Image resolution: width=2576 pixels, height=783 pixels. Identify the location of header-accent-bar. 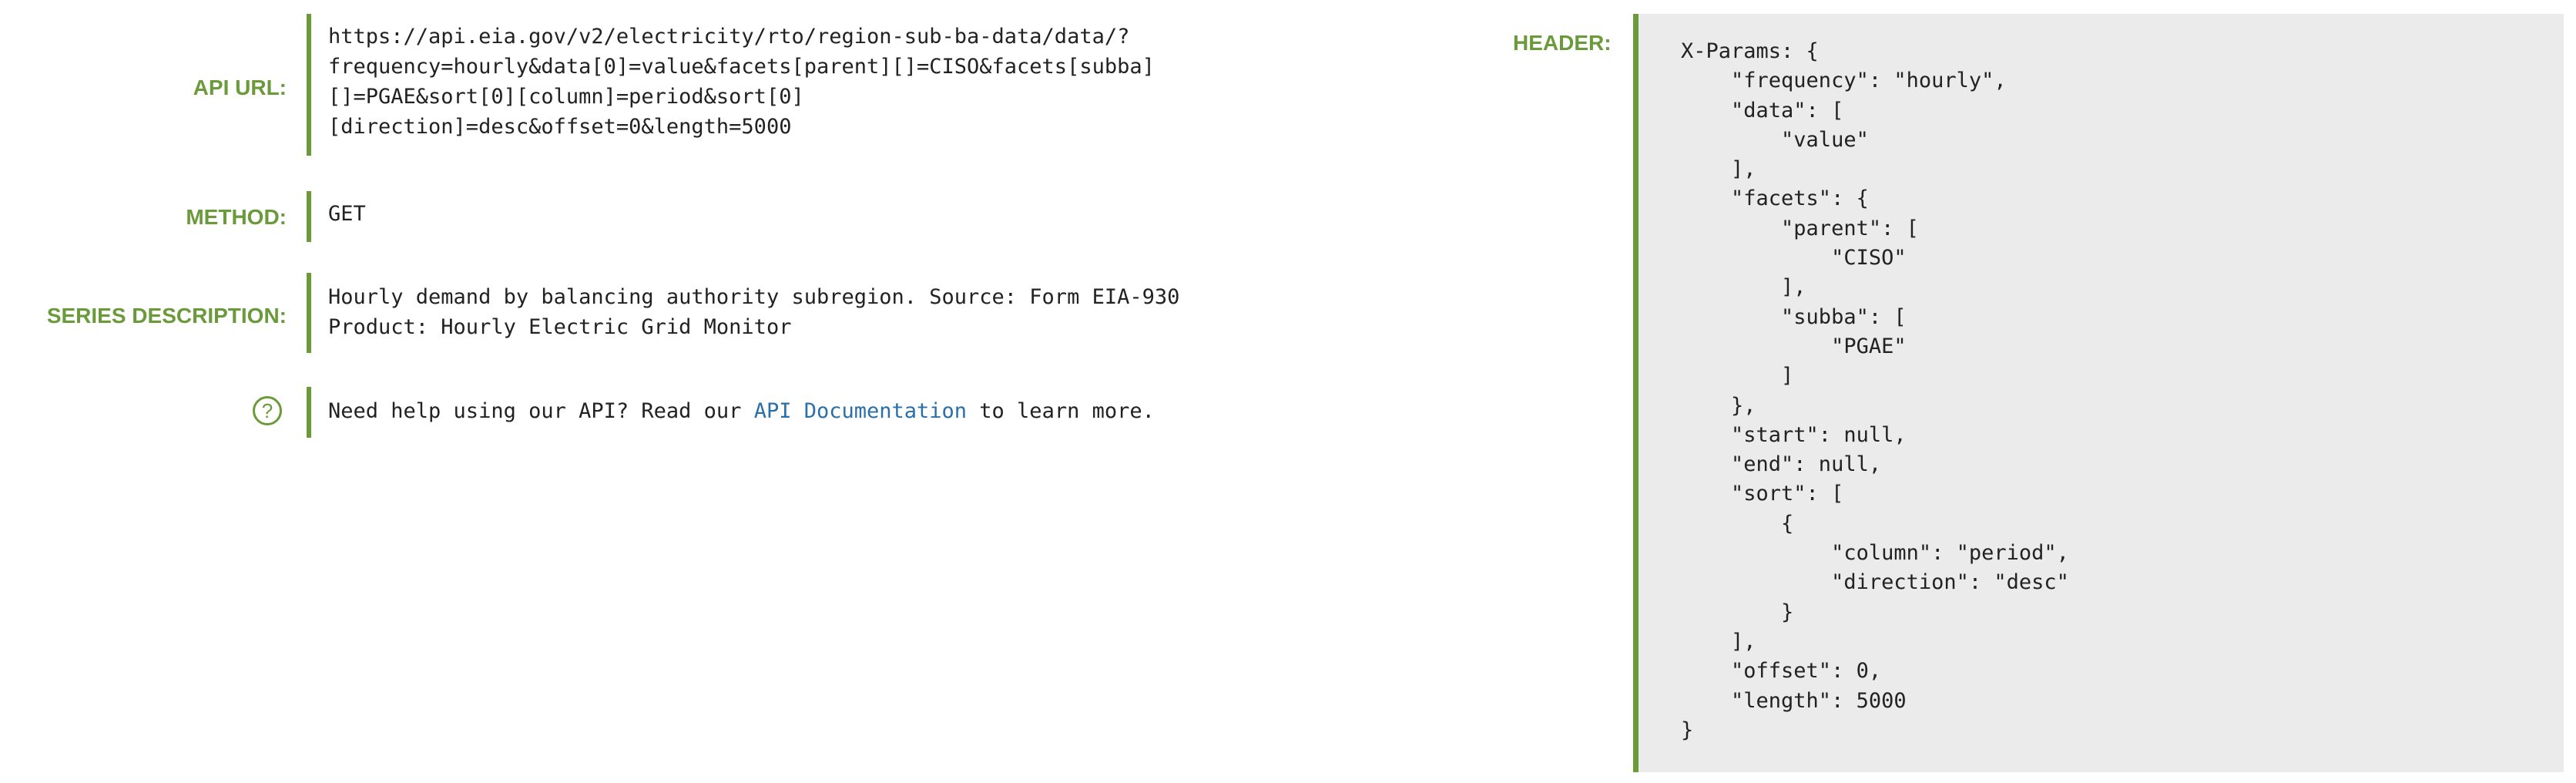
(1636, 393).